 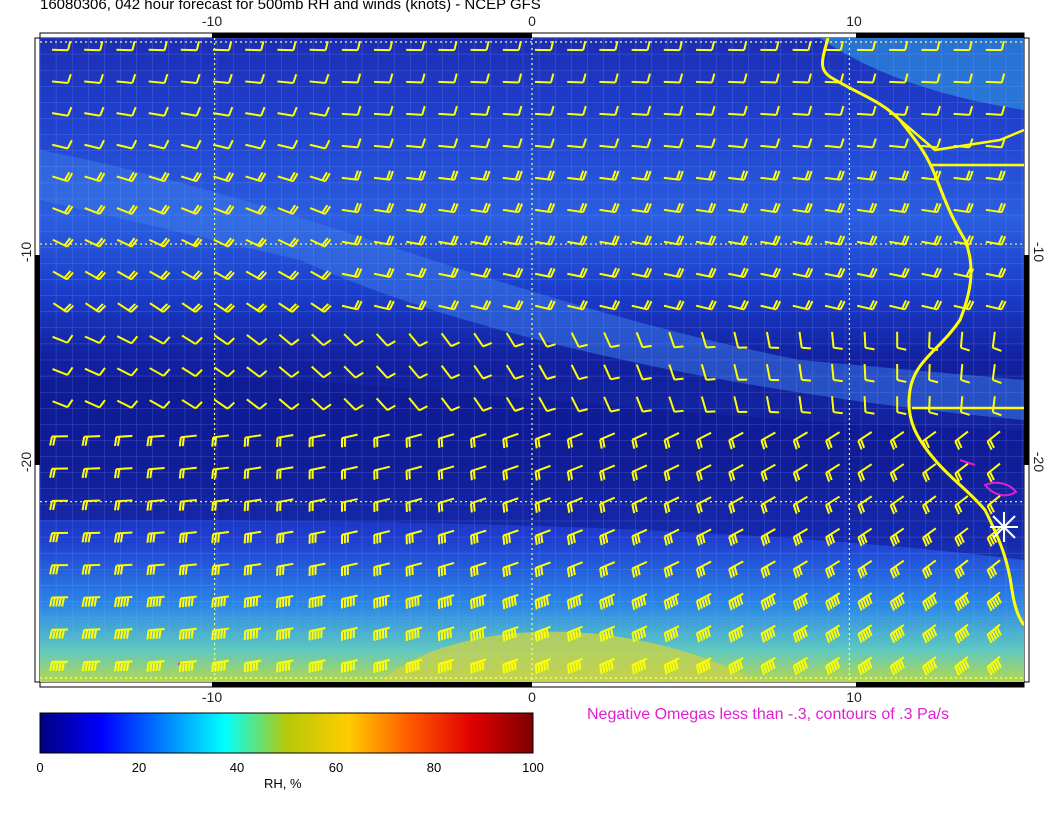 I want to click on lat-tick-right-1: -10, so click(x=1039, y=252).